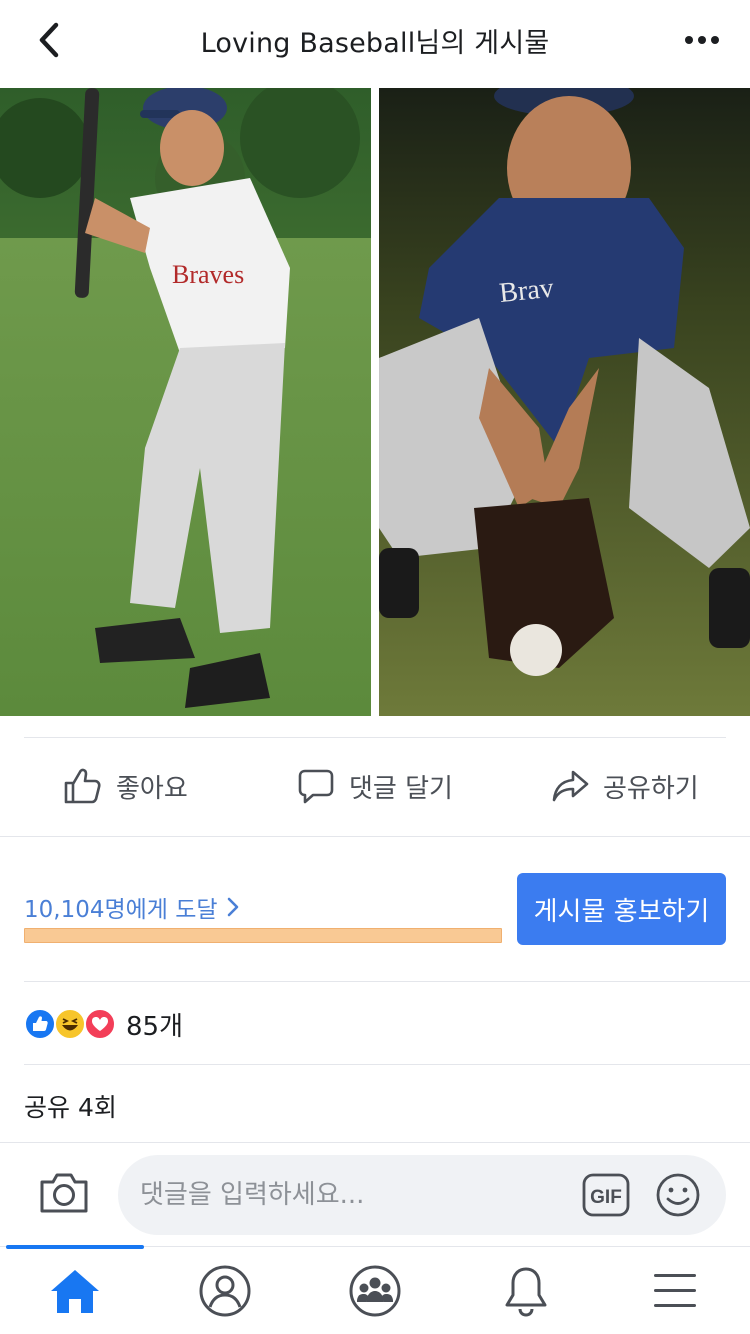 This screenshot has width=750, height=1334. Describe the element at coordinates (350, 1195) in the screenshot. I see `comment-input` at that location.